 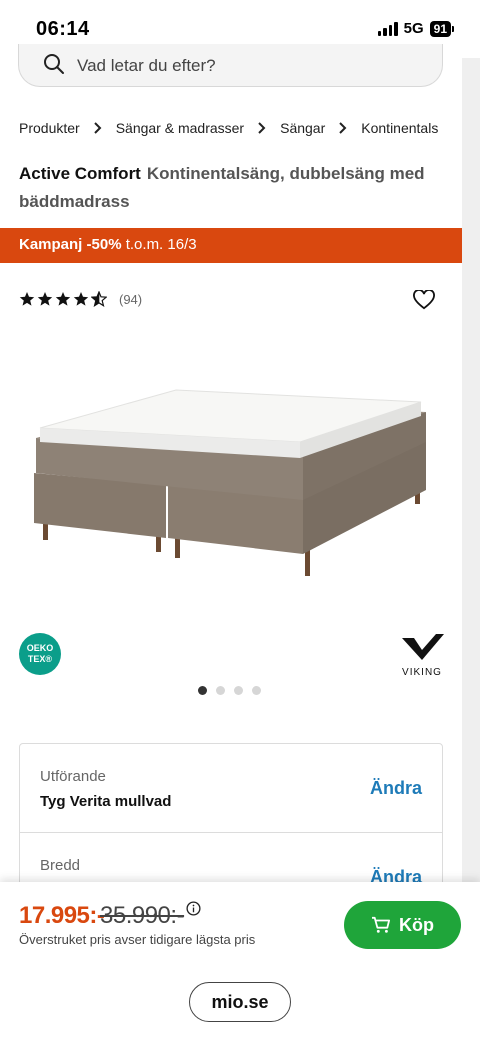 What do you see at coordinates (73, 776) in the screenshot?
I see `option-label: Utförande` at bounding box center [73, 776].